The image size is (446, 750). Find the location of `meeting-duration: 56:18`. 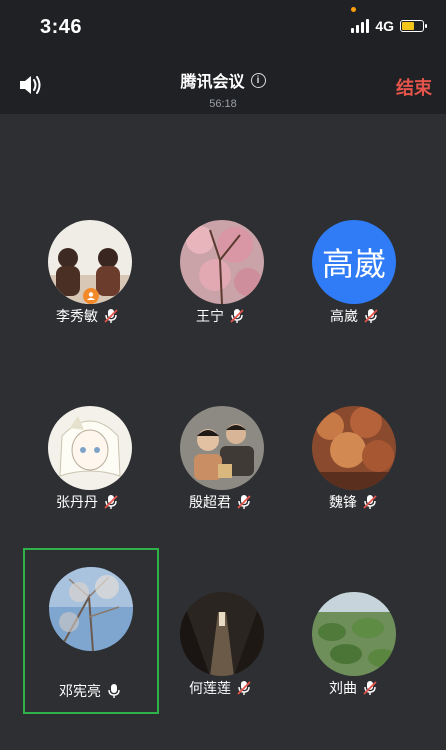

meeting-duration: 56:18 is located at coordinates (223, 104).